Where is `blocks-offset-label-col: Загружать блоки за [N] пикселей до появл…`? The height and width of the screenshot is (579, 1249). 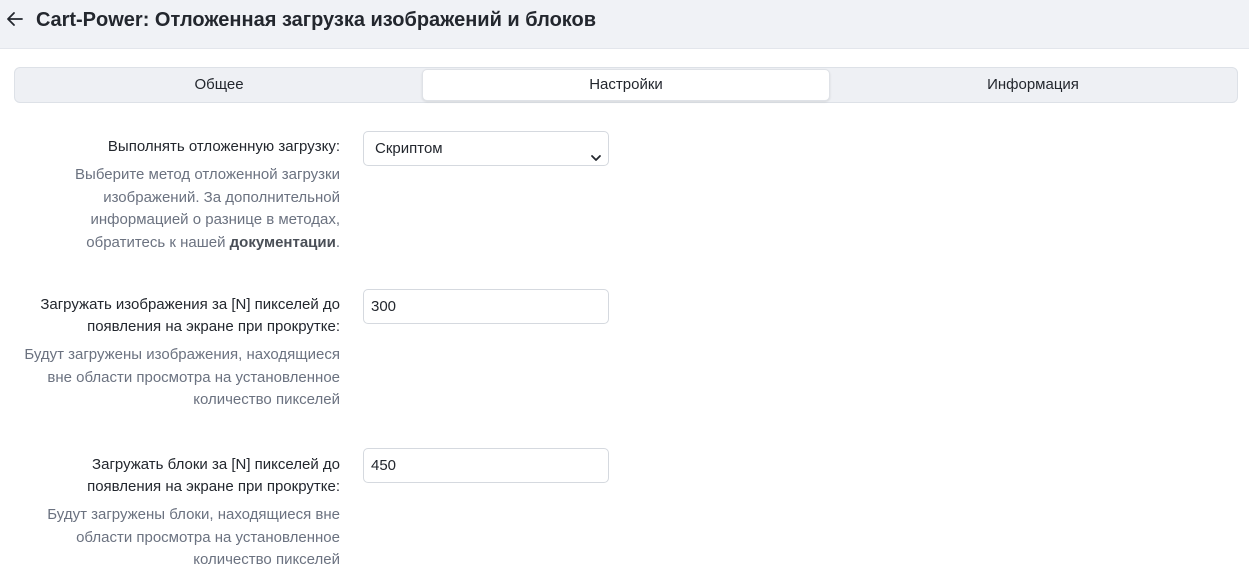 blocks-offset-label-col: Загружать блоки за [N] пикселей до появл… is located at coordinates (170, 513).